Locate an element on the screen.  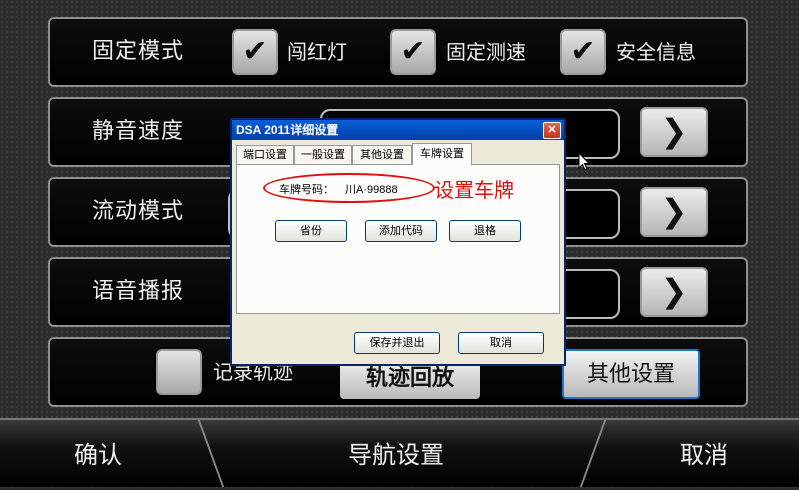
red-light-label: 闯红灯 is located at coordinates (317, 52).